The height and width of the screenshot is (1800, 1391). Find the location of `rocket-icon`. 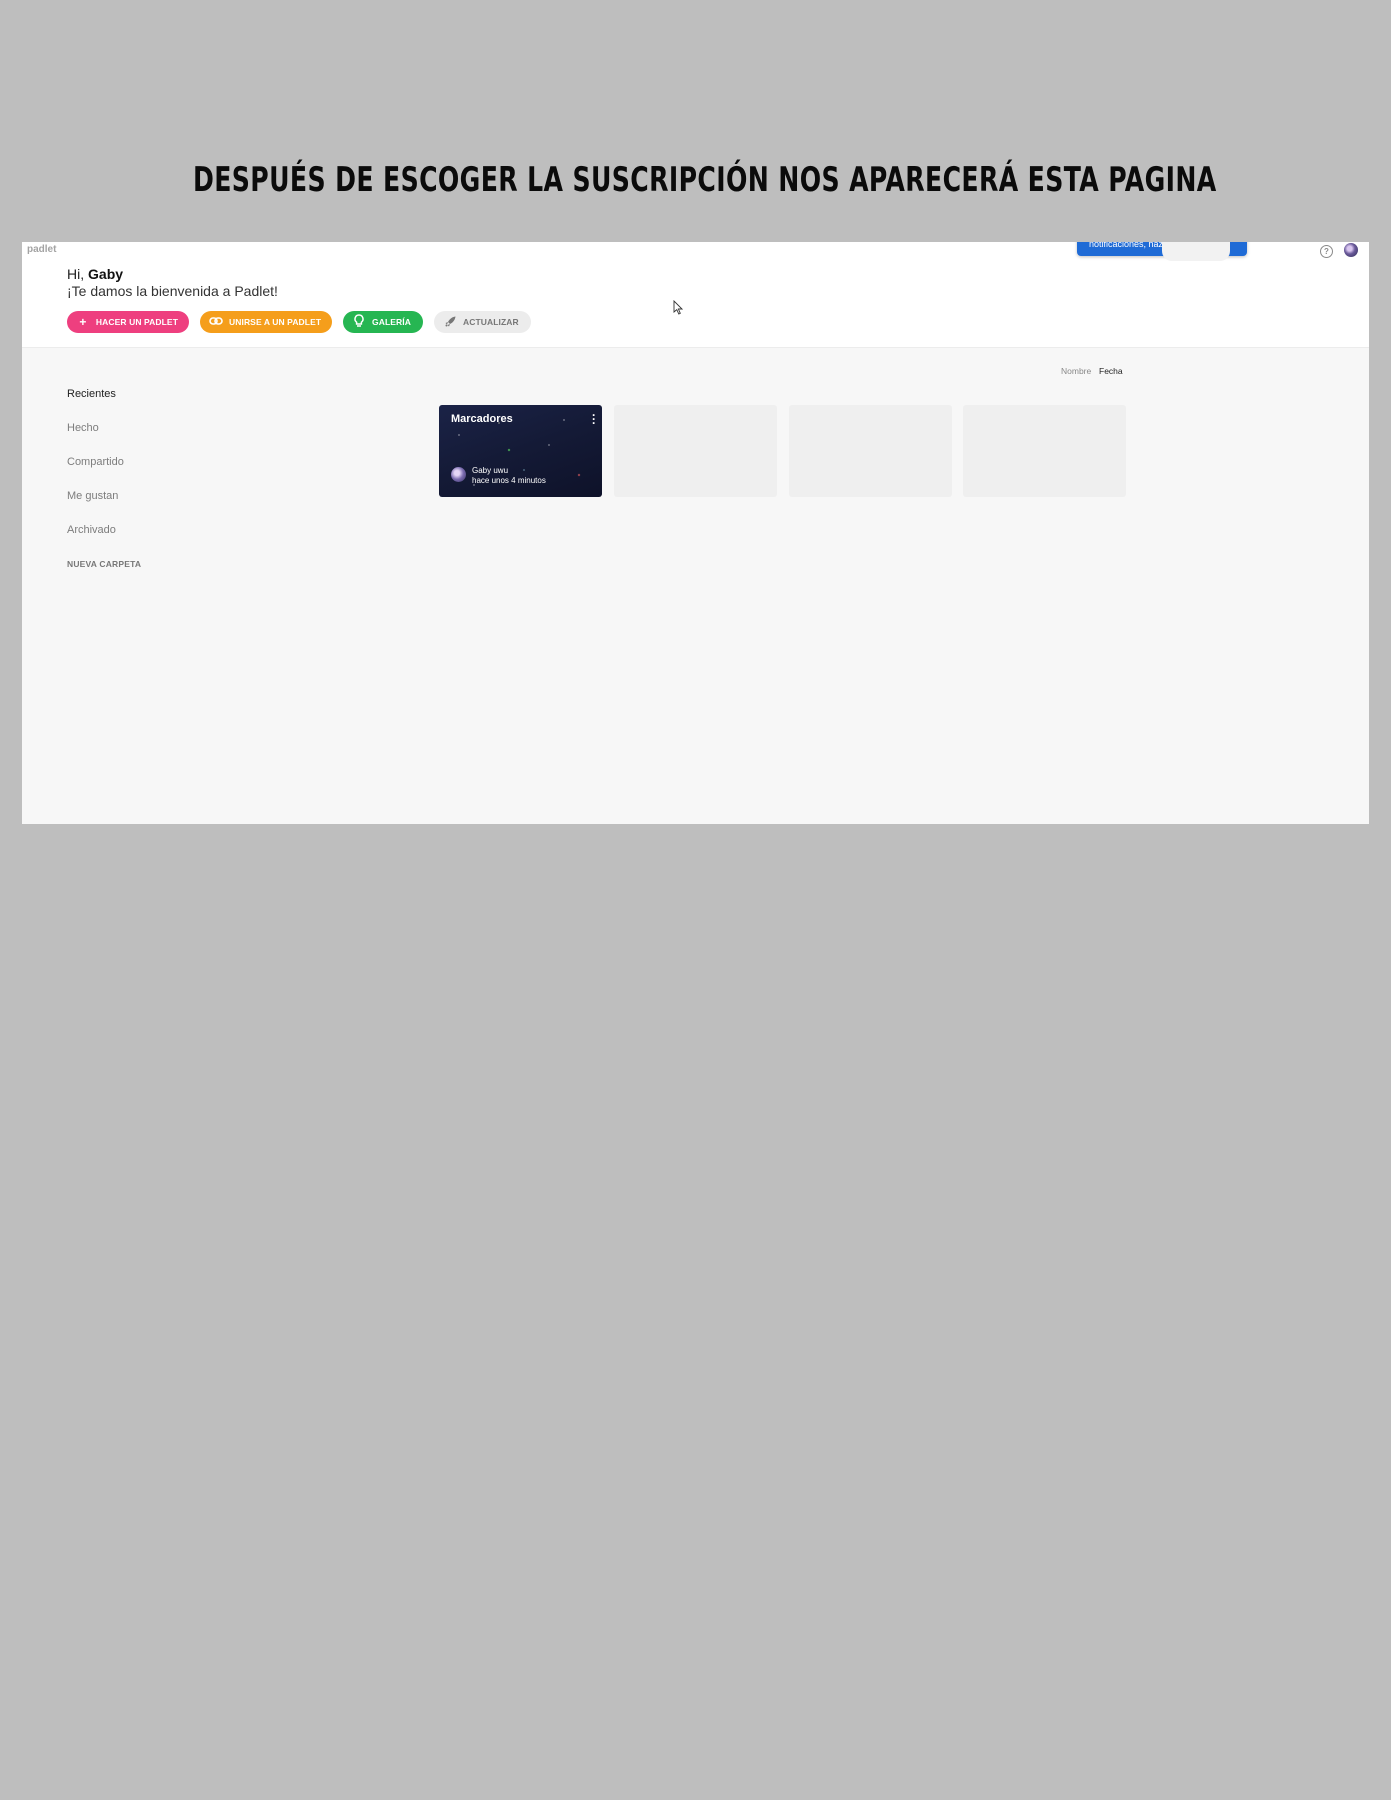

rocket-icon is located at coordinates (450, 322).